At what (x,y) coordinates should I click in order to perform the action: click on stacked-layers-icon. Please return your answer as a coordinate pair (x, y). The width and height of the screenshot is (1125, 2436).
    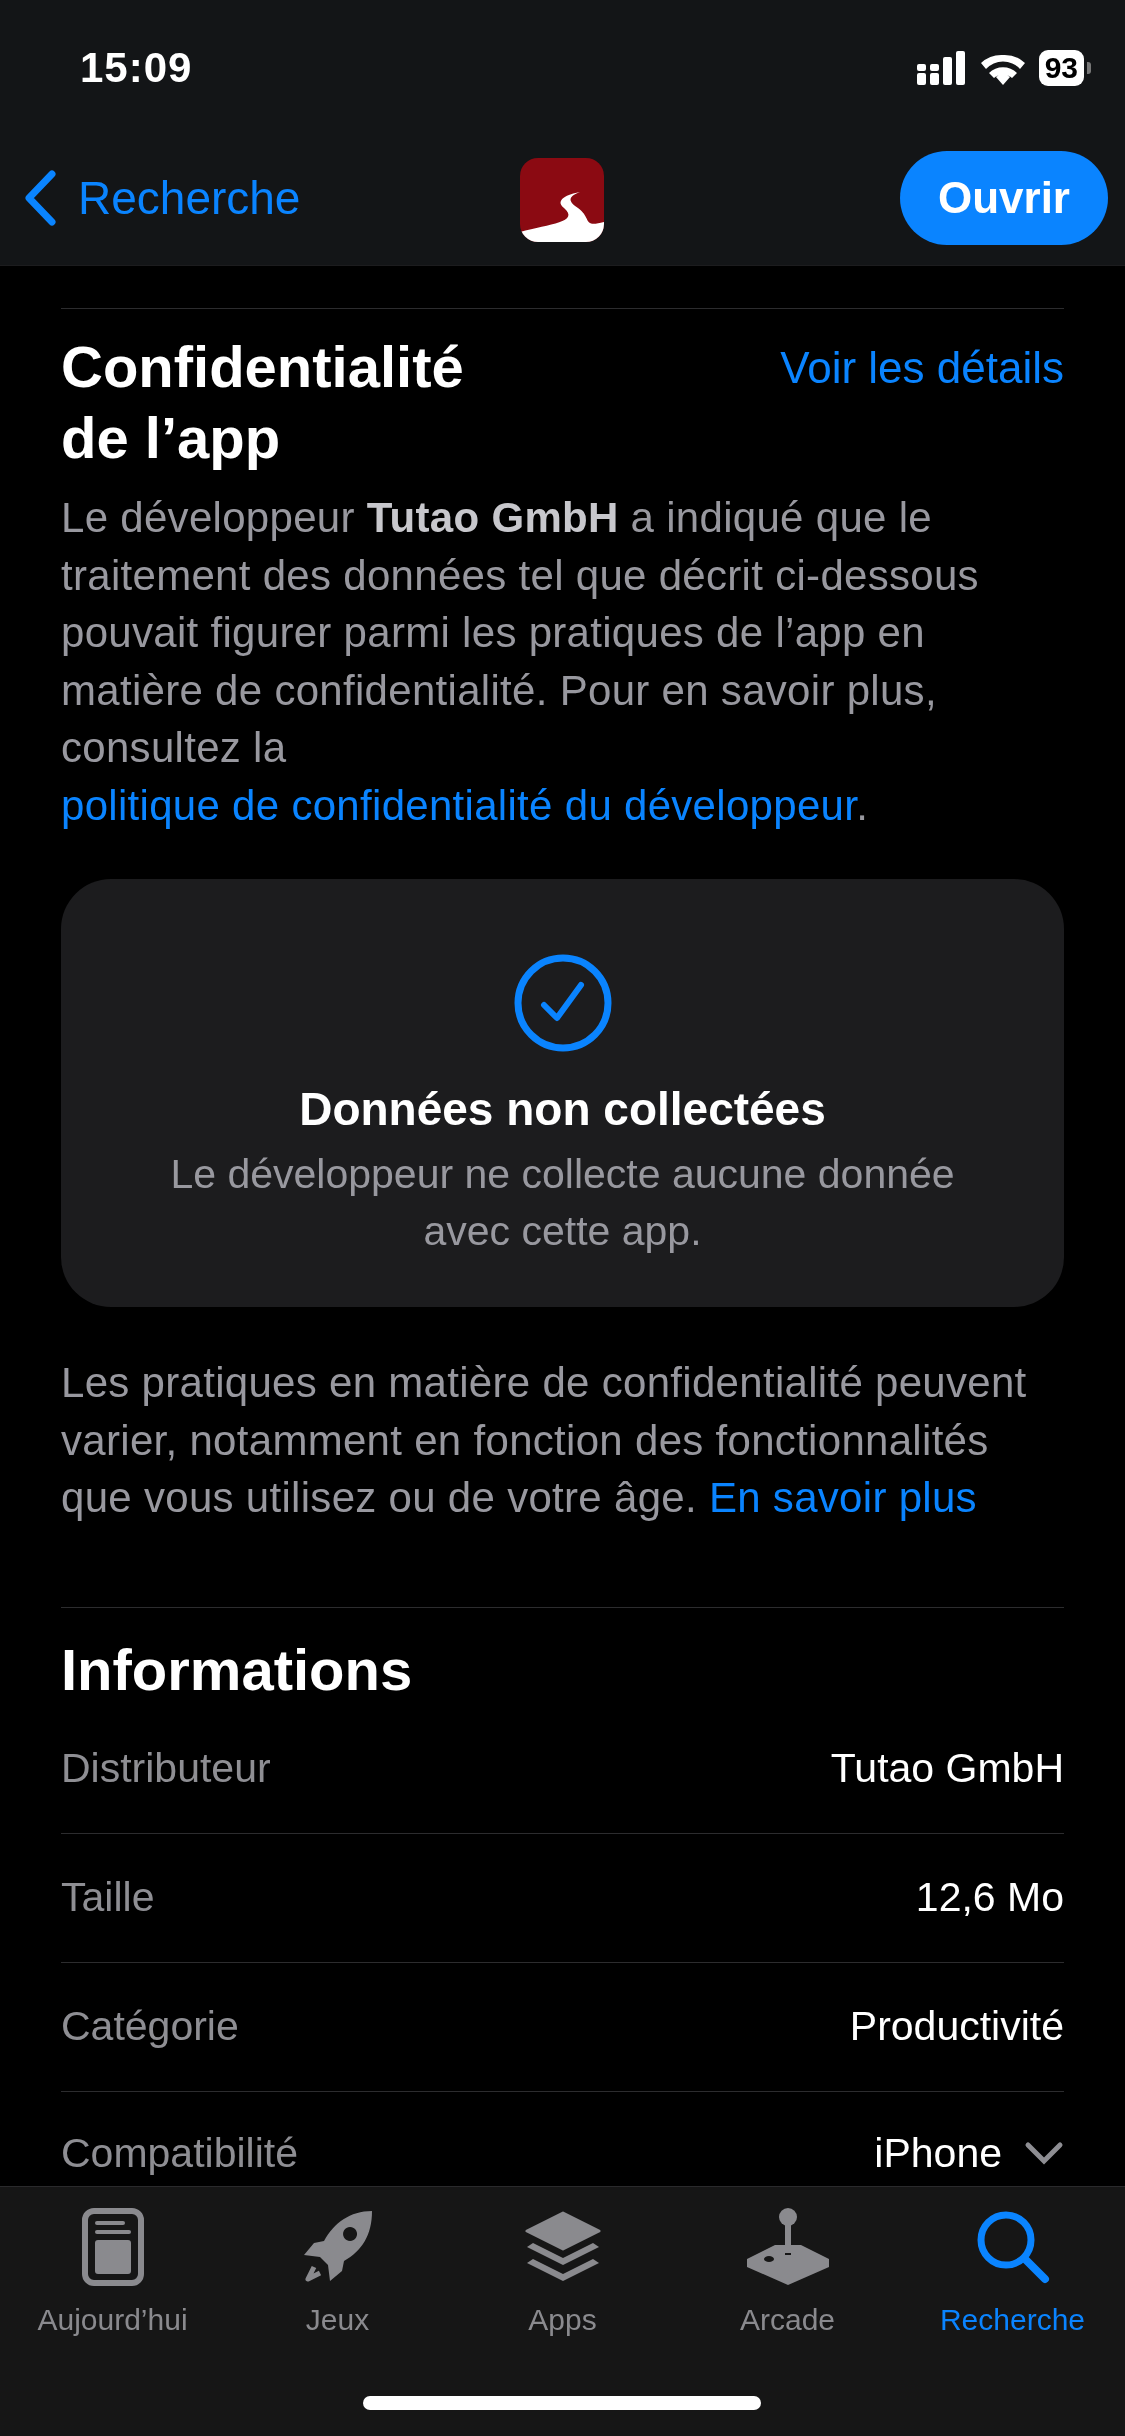
    Looking at the image, I should click on (562, 2247).